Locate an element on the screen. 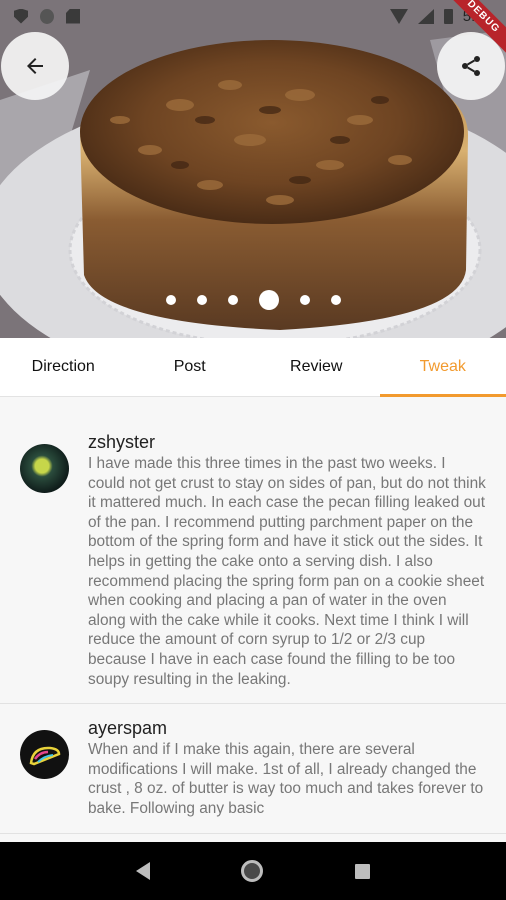  arrow-left-icon is located at coordinates (35, 66).